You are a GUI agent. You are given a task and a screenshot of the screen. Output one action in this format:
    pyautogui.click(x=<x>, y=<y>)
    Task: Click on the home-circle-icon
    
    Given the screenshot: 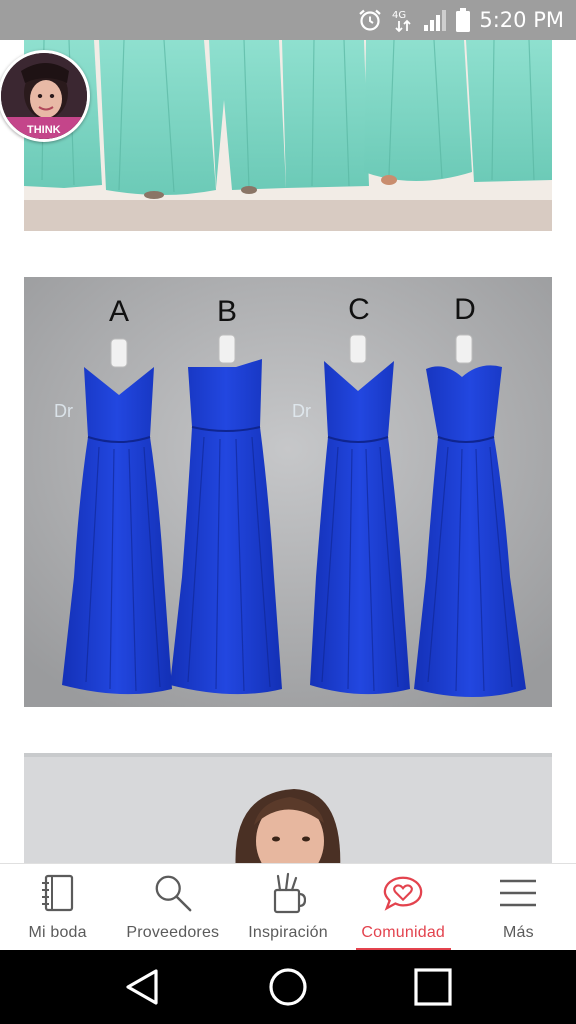 What is the action you would take?
    pyautogui.click(x=288, y=987)
    